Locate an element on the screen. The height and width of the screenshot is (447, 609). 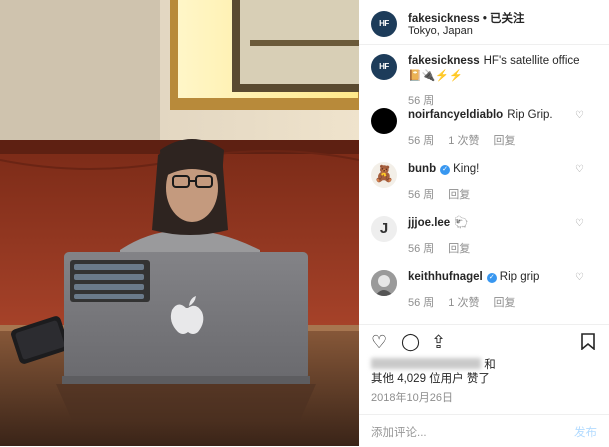
add-comment-bar: 添加评论... 发布 is located at coordinates (484, 430).